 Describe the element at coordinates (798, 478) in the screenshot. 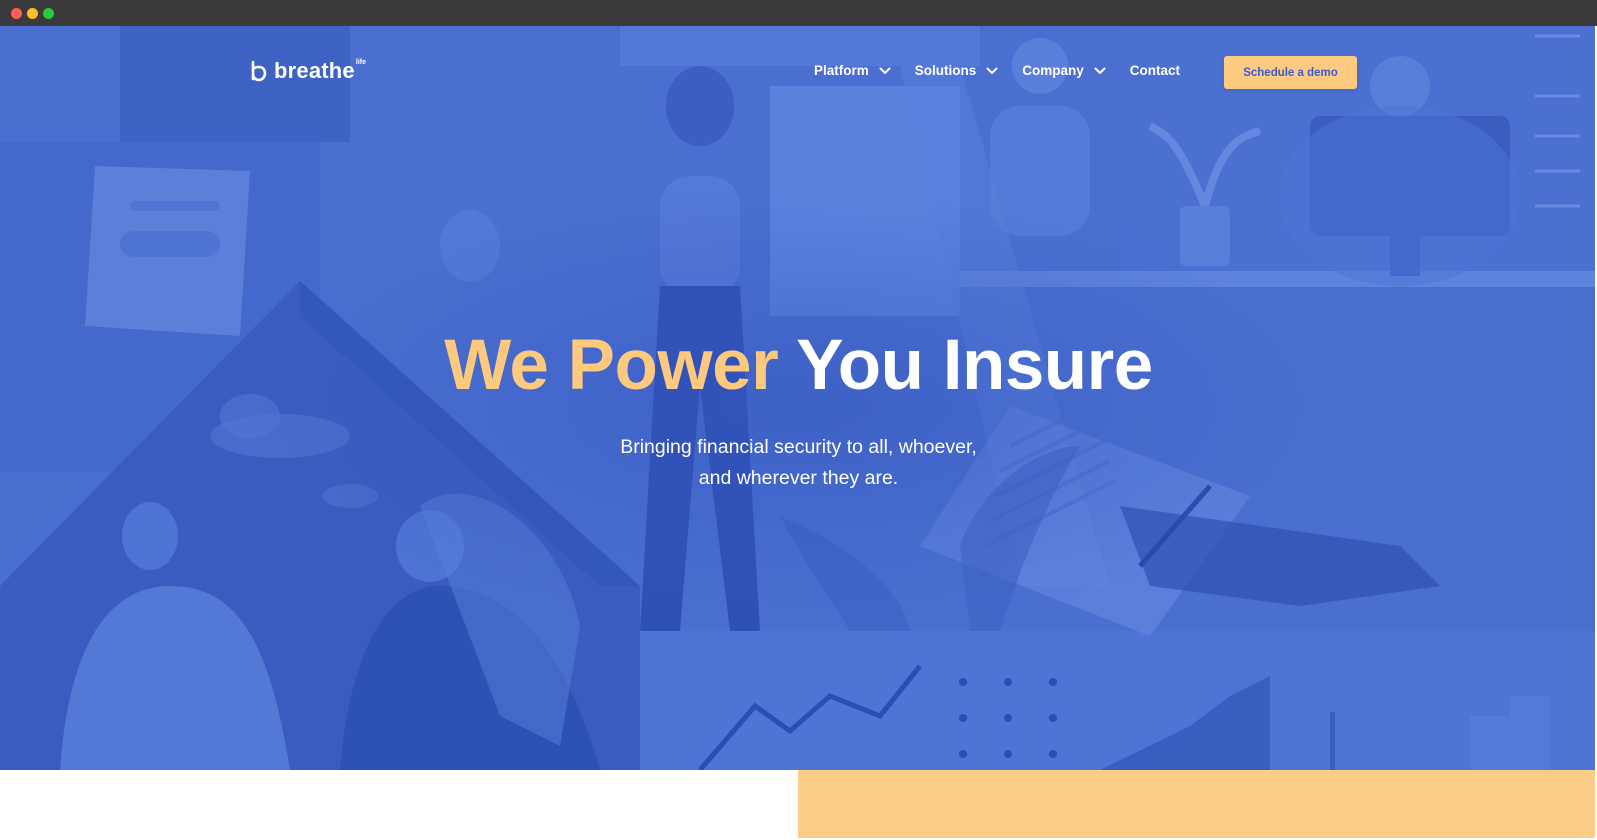

I see `subtitle-line-2: and wherever they are.` at that location.